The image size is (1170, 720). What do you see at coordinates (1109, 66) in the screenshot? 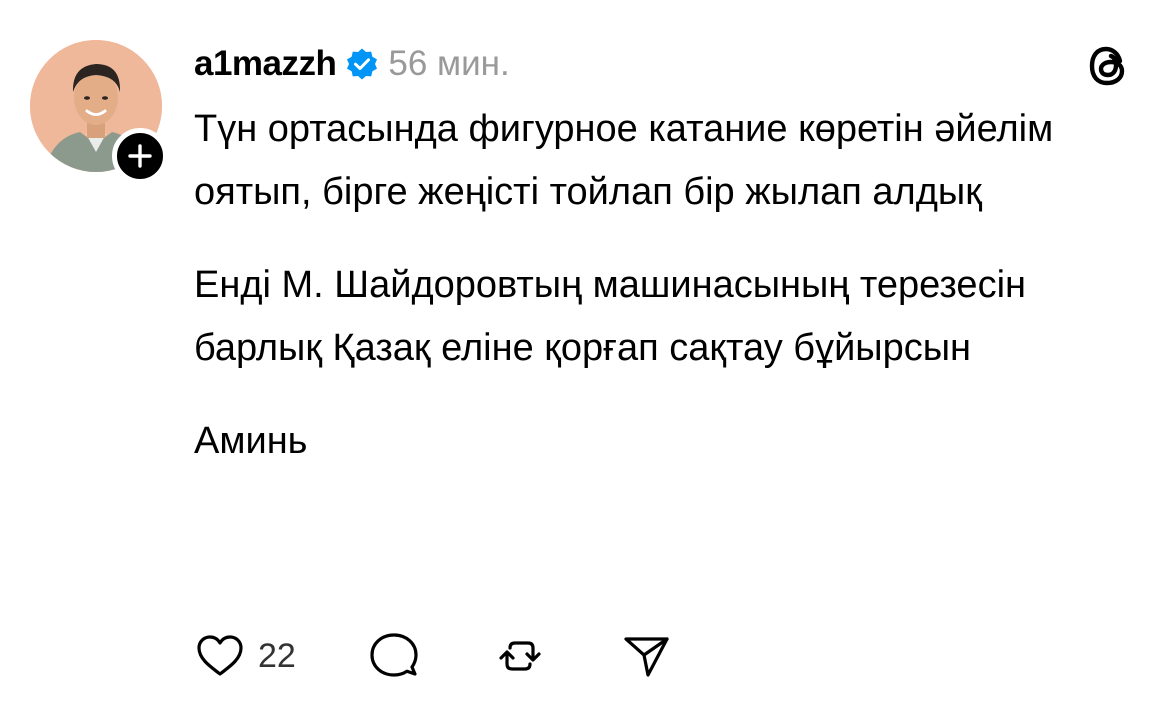
I see `threads-logo-icon` at bounding box center [1109, 66].